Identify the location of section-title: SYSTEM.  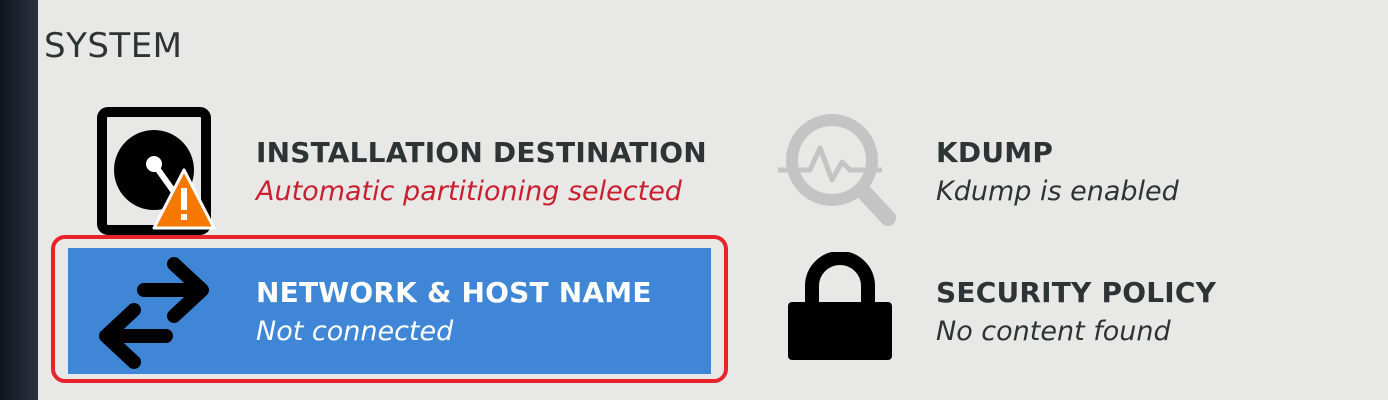
(113, 46).